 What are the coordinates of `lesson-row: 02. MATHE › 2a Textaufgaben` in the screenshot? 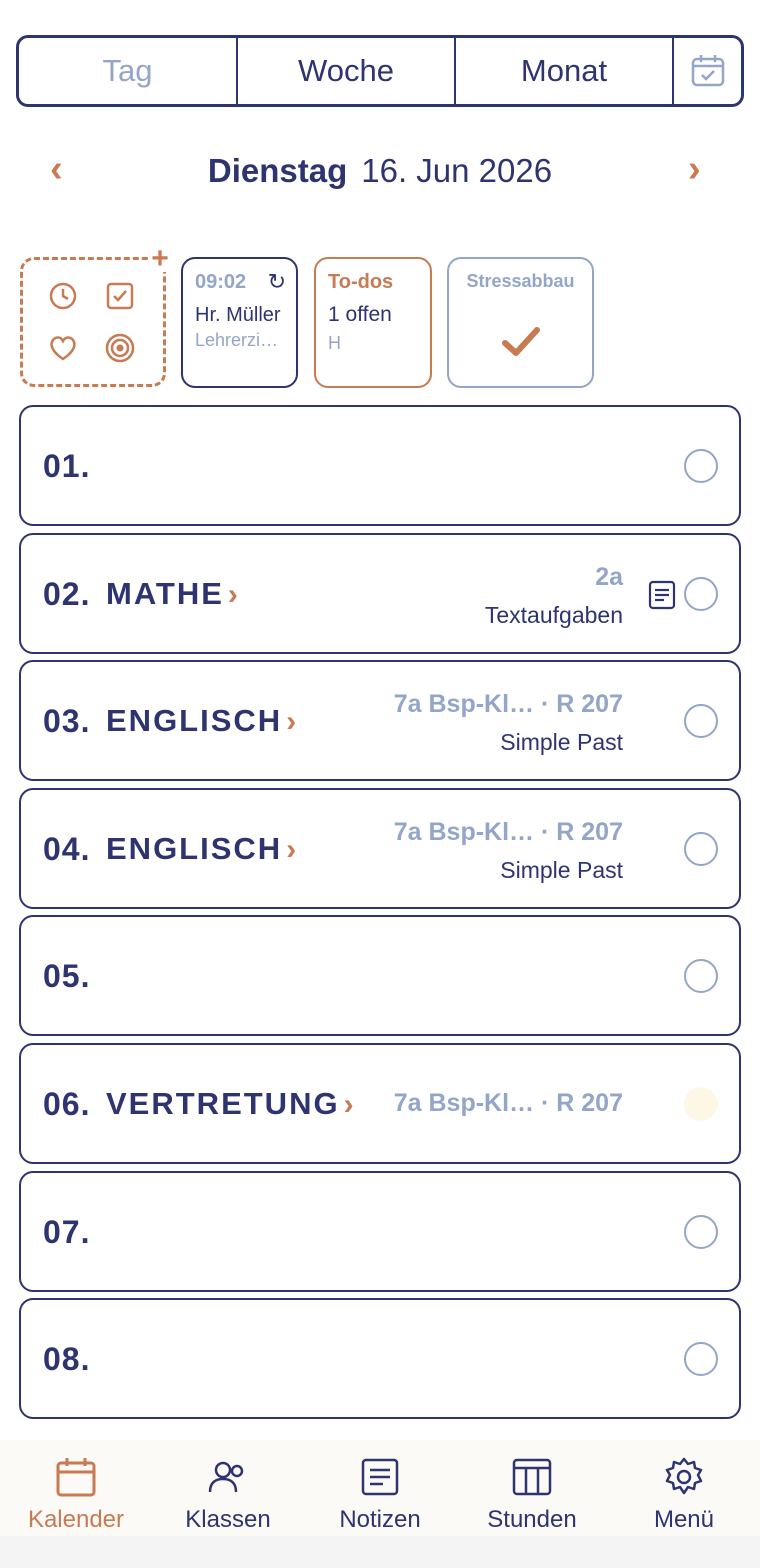 It's located at (380, 593).